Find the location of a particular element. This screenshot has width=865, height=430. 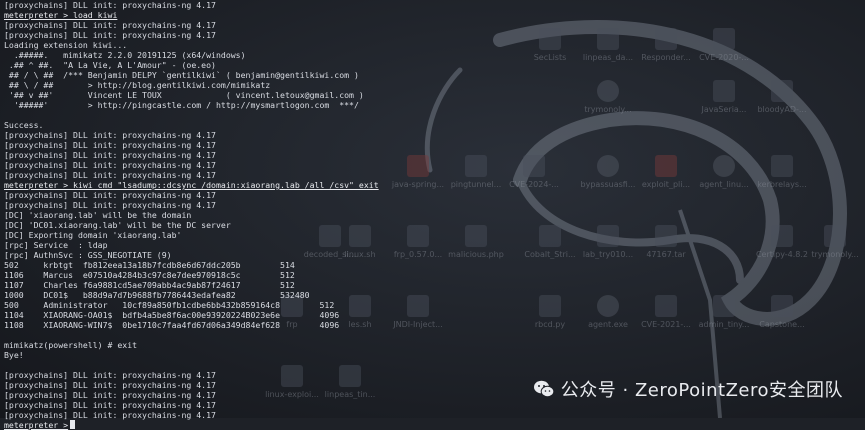

watermark-text: 公众号 · ZeroPointZero安全团队 is located at coordinates (701, 390).